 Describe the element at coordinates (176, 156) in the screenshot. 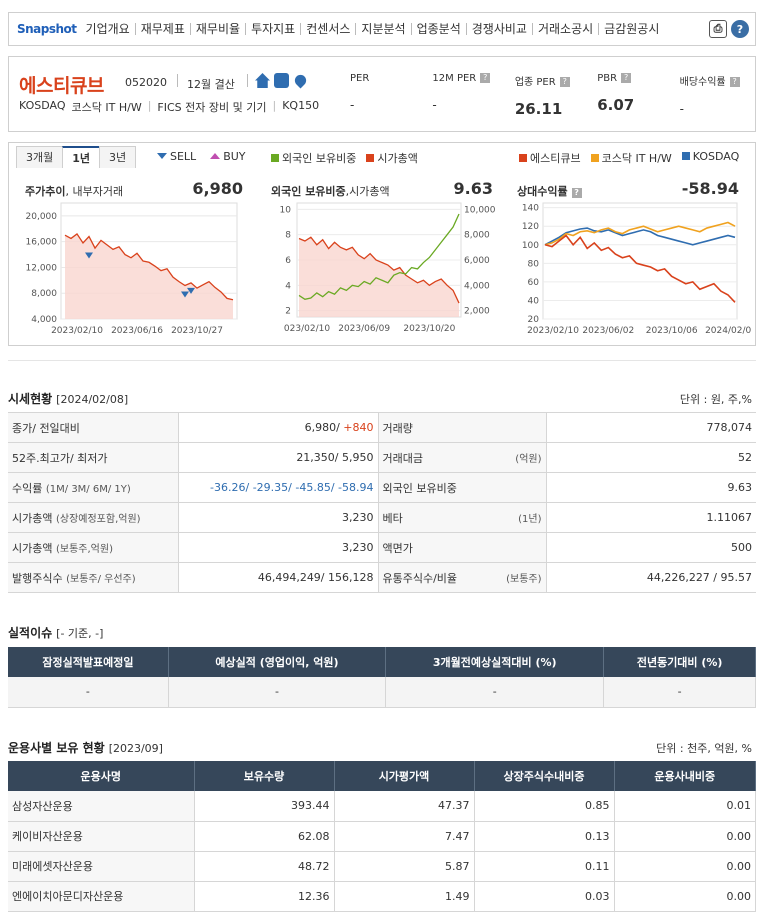

I see `sell-legend: SELL` at that location.